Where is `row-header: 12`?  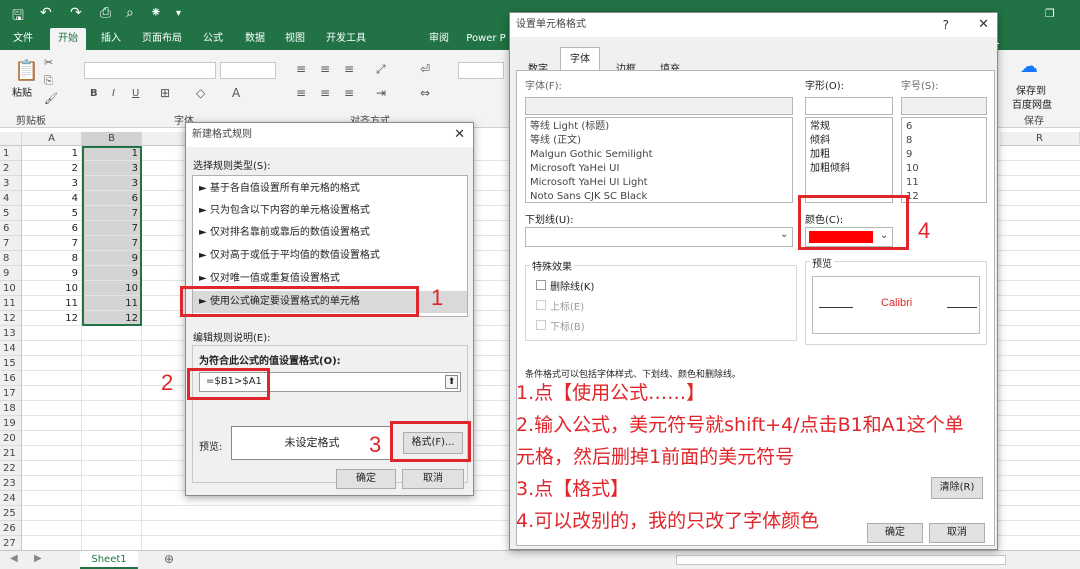
row-header: 12 is located at coordinates (11, 318).